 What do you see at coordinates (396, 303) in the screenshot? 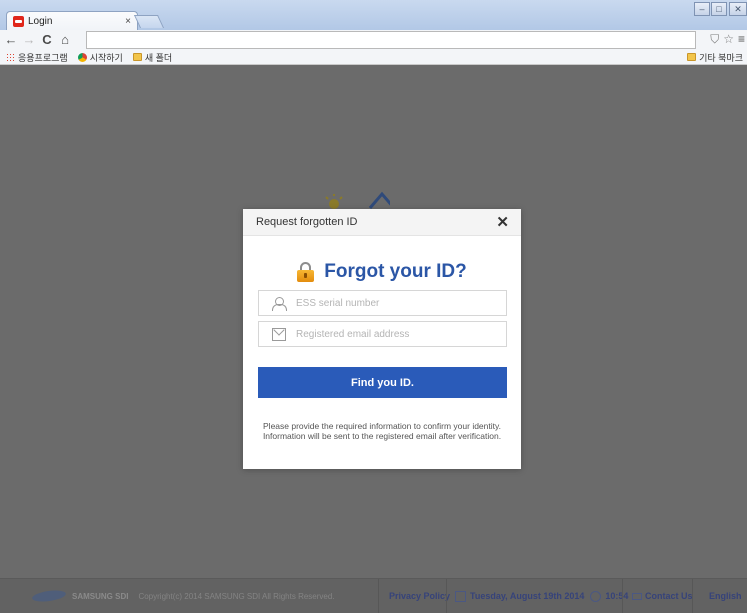
I see `serial-number-input` at bounding box center [396, 303].